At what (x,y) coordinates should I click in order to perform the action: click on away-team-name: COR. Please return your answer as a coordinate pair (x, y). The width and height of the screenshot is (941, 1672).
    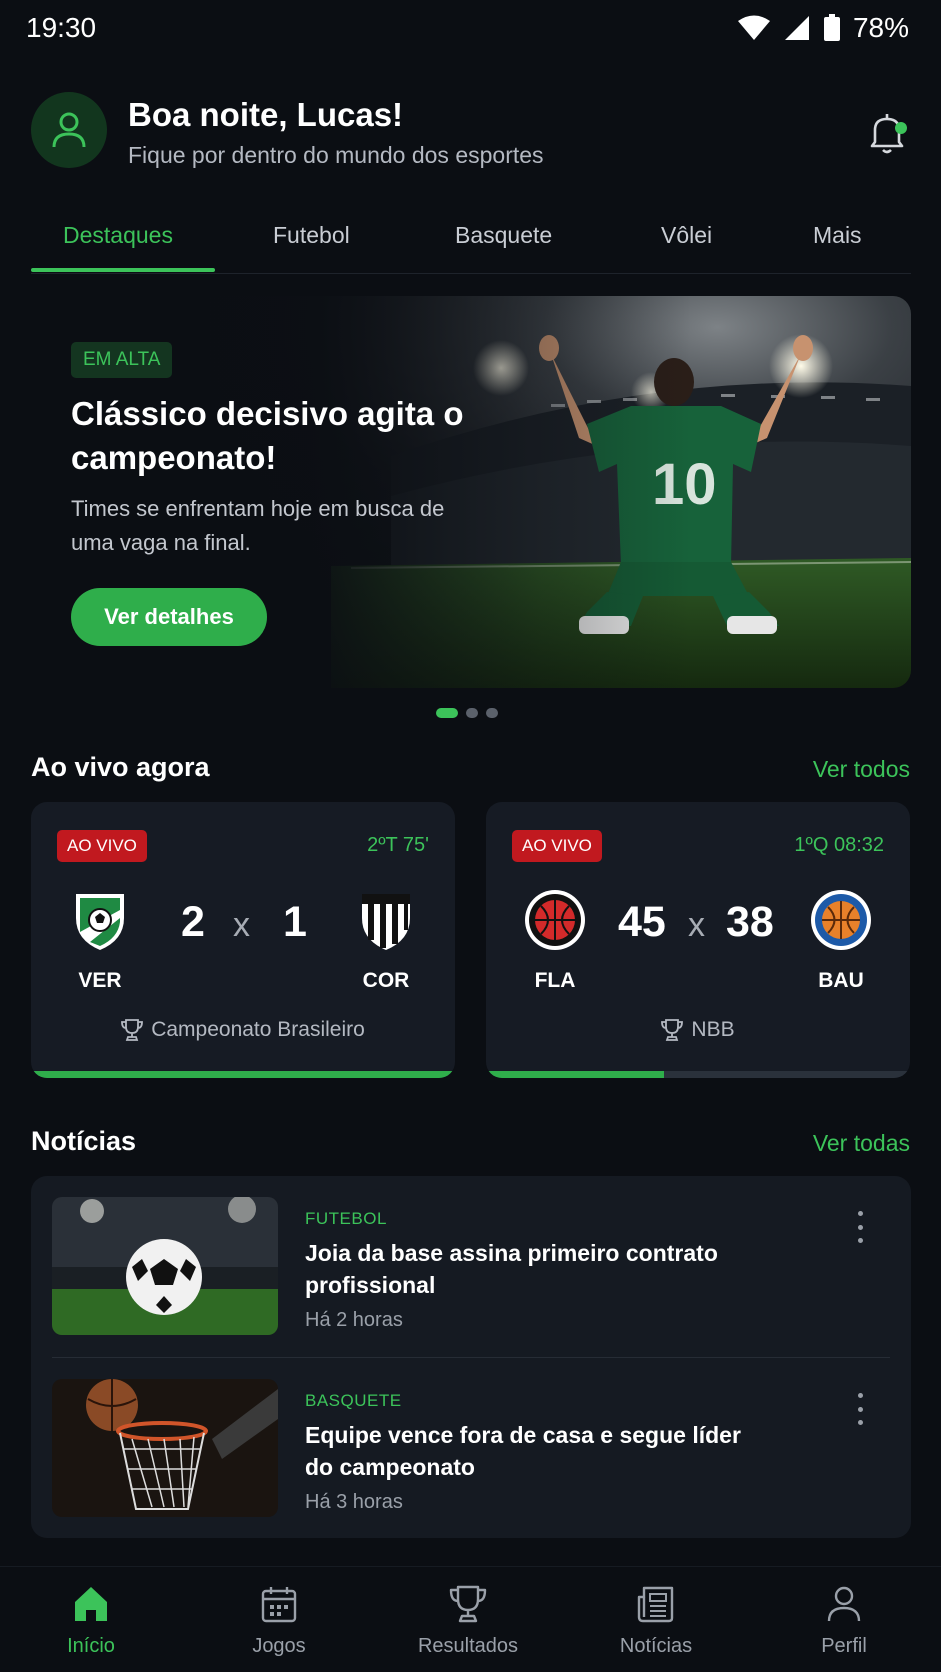
    Looking at the image, I should click on (386, 980).